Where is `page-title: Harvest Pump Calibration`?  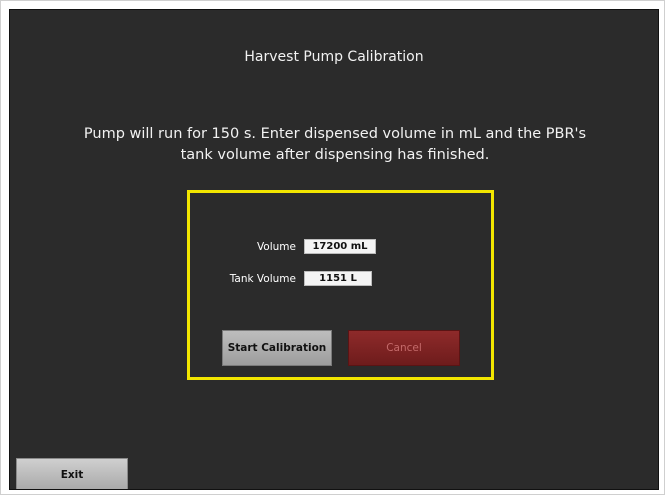 page-title: Harvest Pump Calibration is located at coordinates (334, 57).